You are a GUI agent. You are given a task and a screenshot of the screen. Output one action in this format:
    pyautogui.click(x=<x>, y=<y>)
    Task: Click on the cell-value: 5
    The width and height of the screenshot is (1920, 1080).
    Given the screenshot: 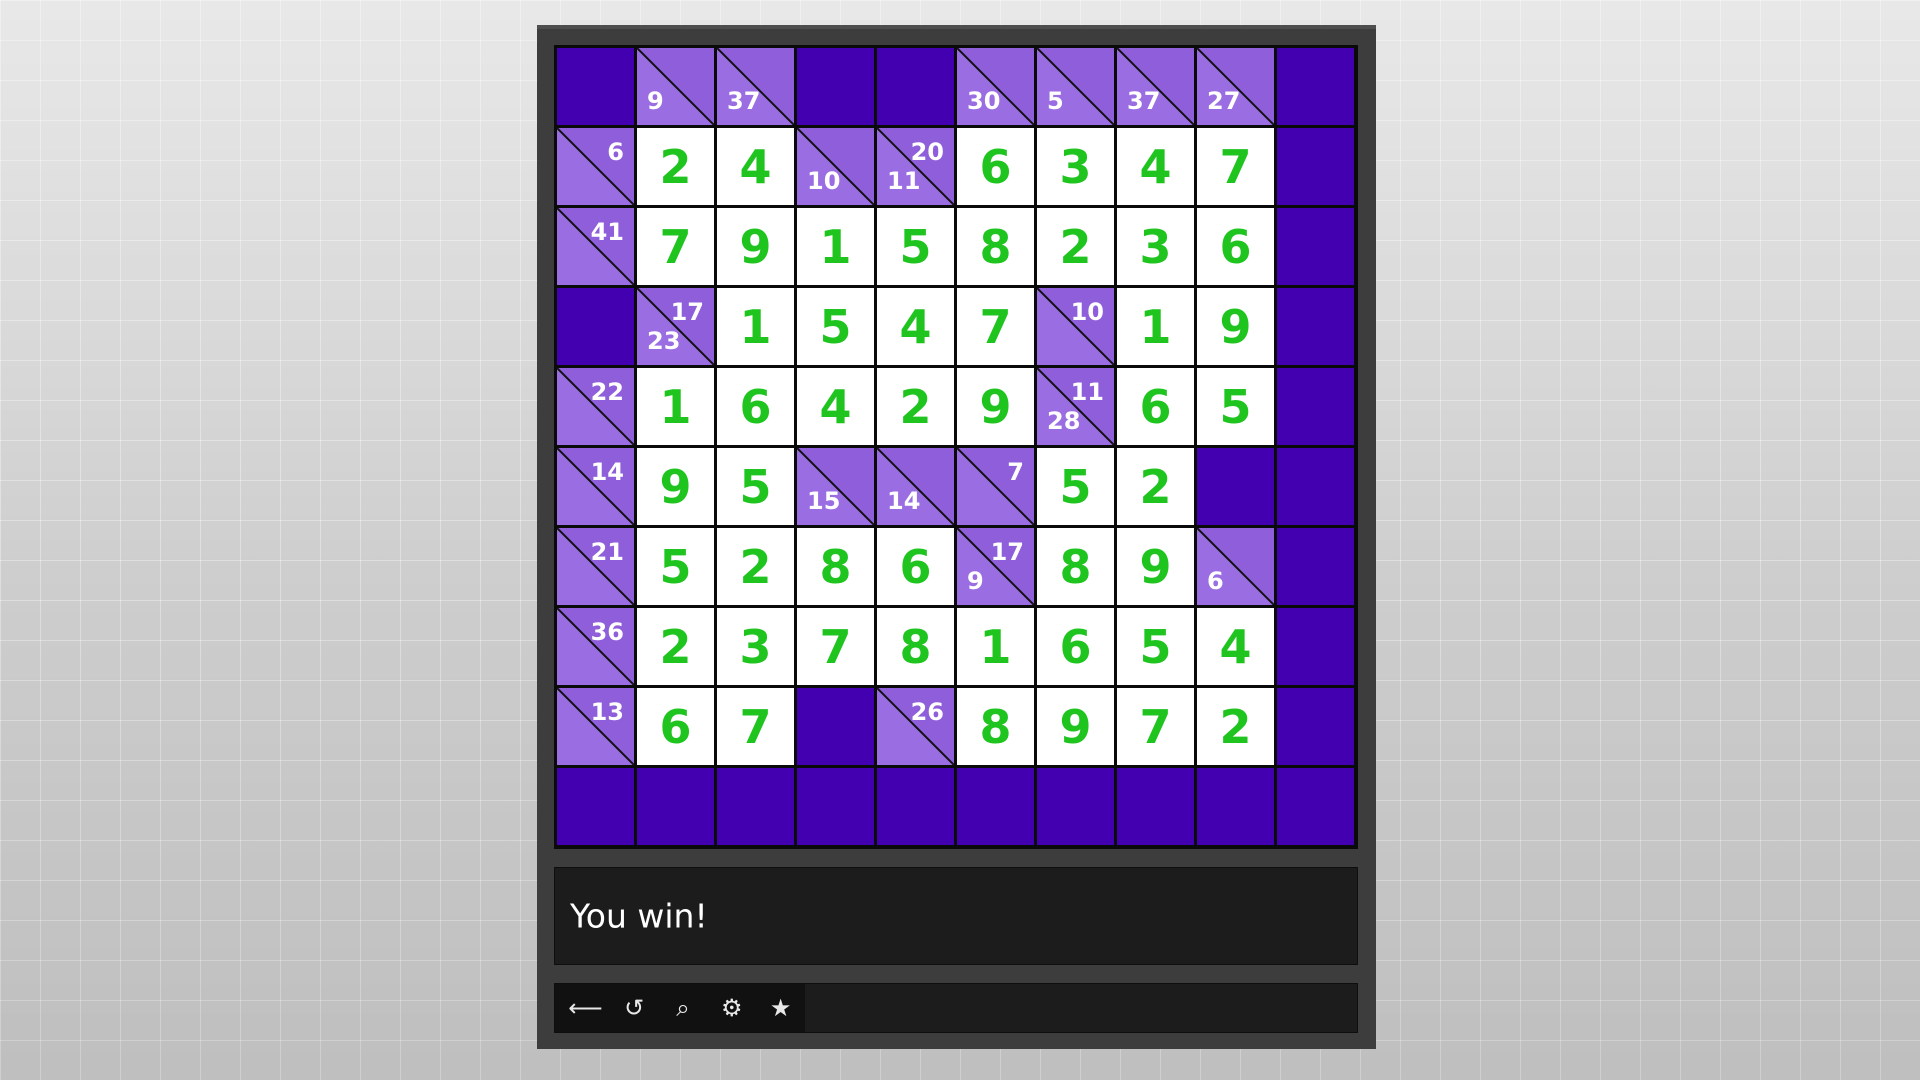 What is the action you would take?
    pyautogui.click(x=675, y=566)
    